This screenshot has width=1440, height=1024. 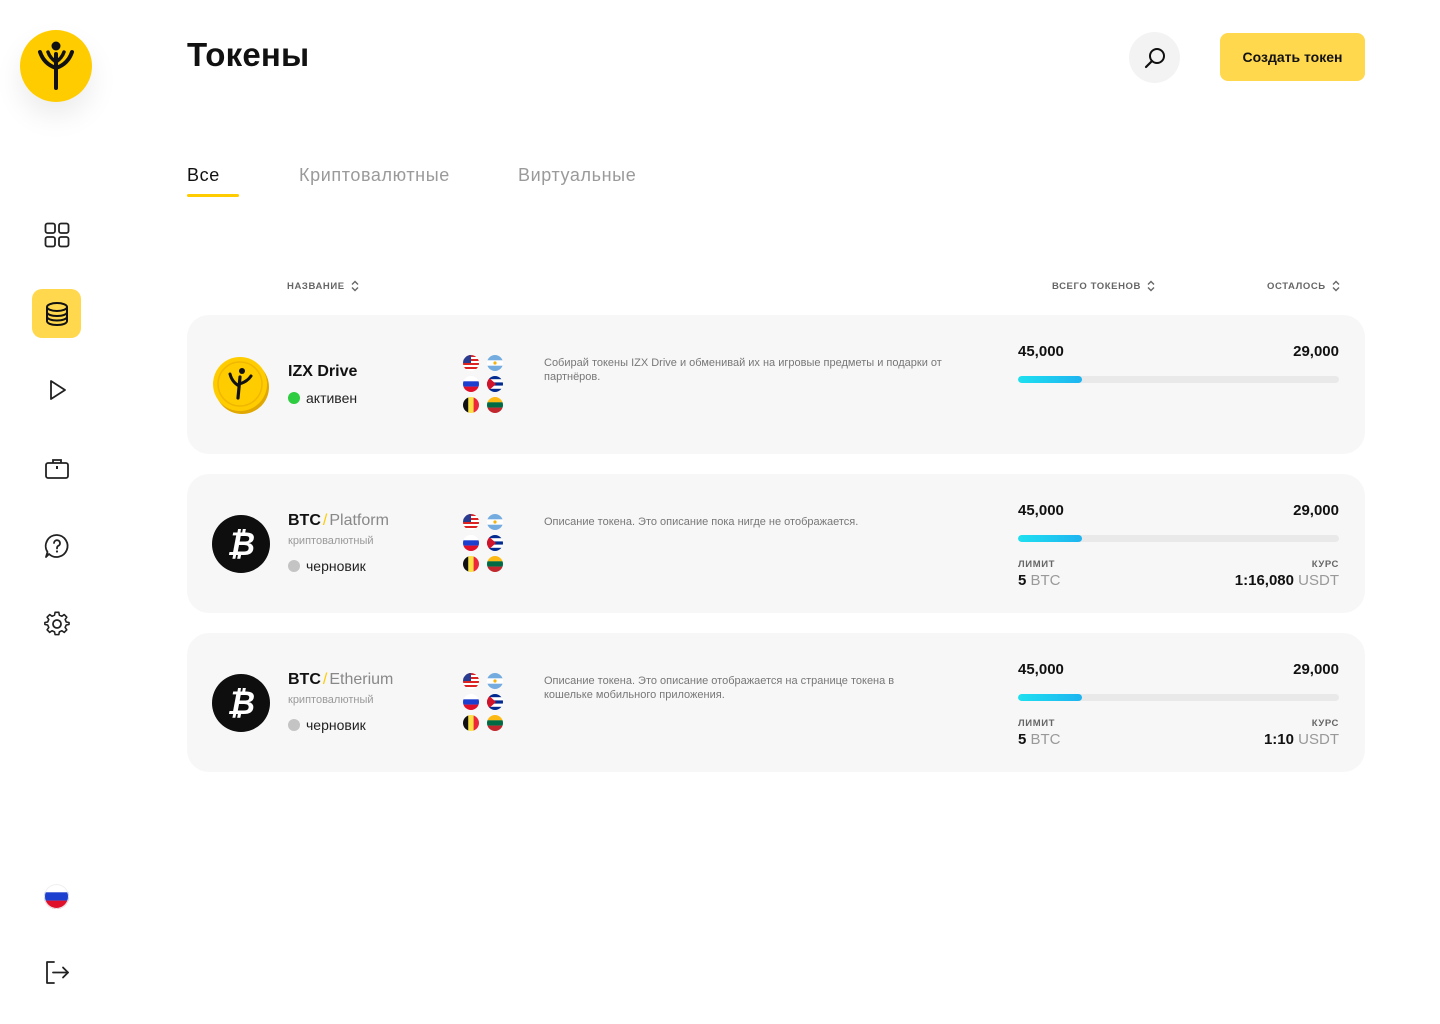 I want to click on status-text: активен, so click(x=332, y=398).